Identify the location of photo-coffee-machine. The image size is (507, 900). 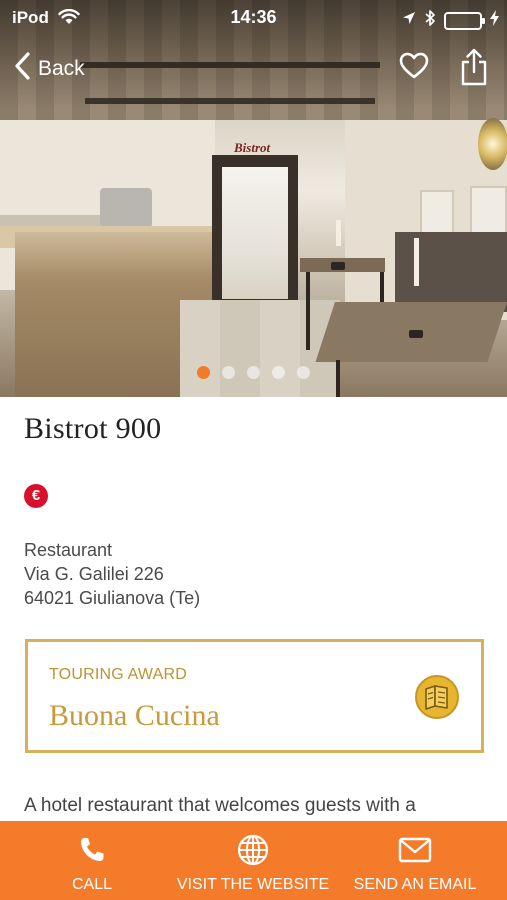
(126, 208).